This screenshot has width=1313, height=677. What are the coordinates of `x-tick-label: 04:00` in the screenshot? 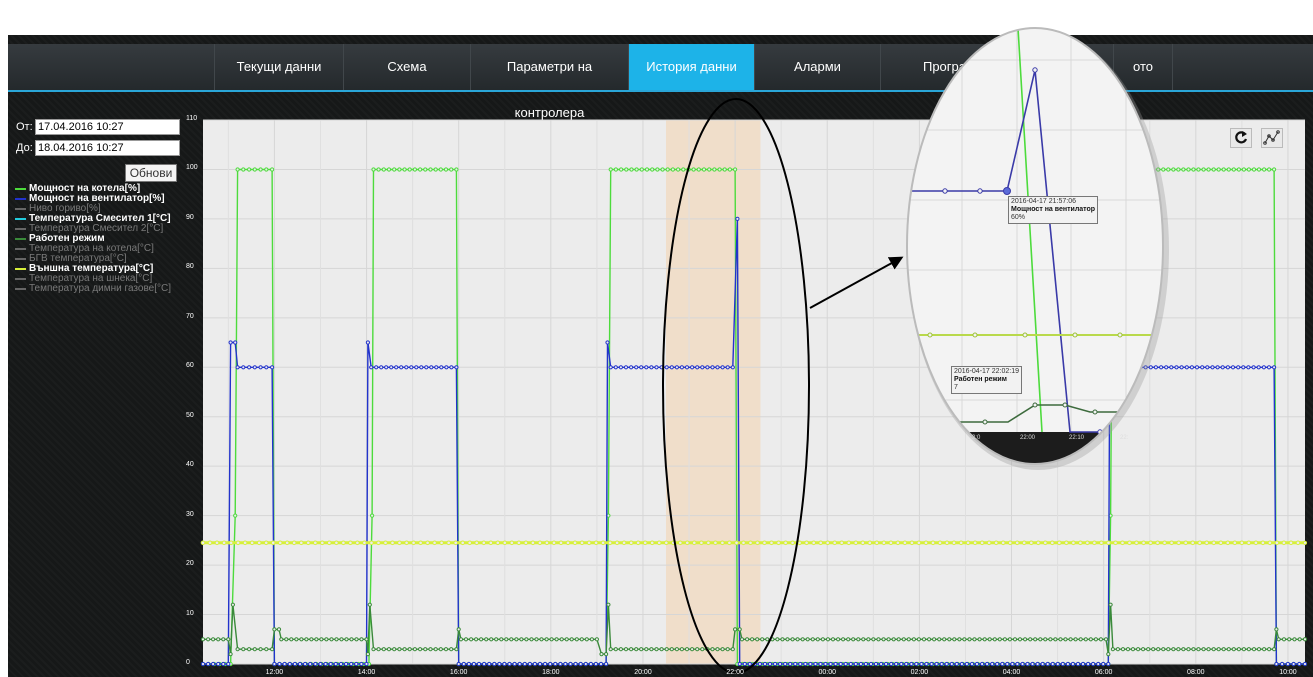 It's located at (1011, 672).